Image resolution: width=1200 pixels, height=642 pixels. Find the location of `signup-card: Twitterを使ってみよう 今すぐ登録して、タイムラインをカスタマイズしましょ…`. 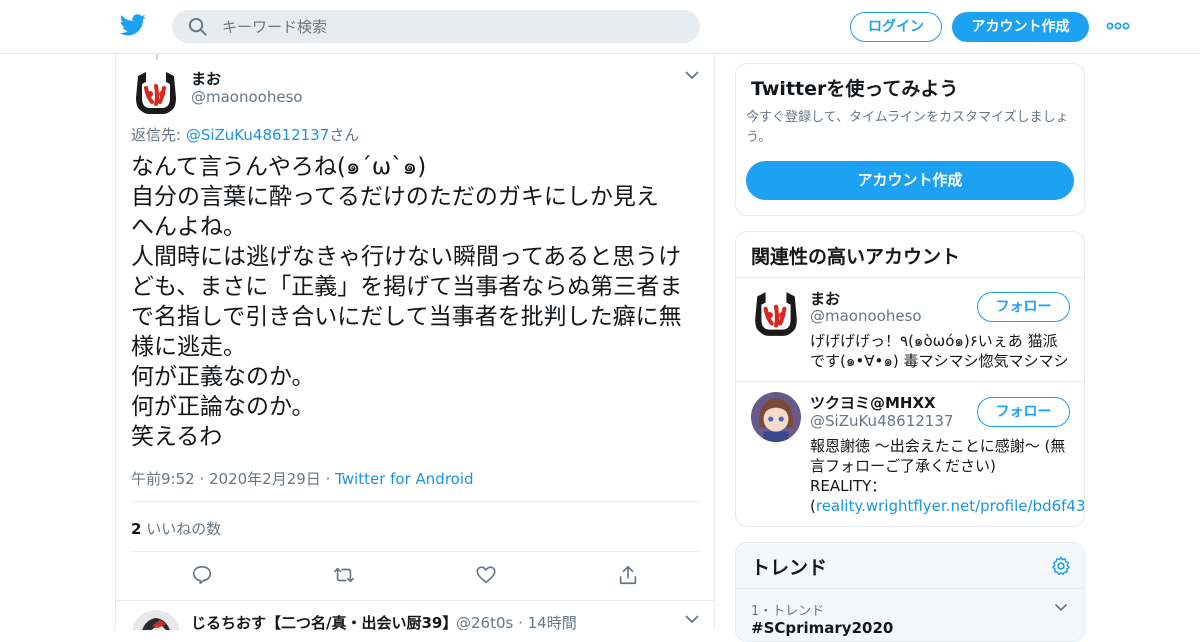

signup-card: Twitterを使ってみよう 今すぐ登録して、タイムラインをカスタマイズしましょ… is located at coordinates (910, 139).